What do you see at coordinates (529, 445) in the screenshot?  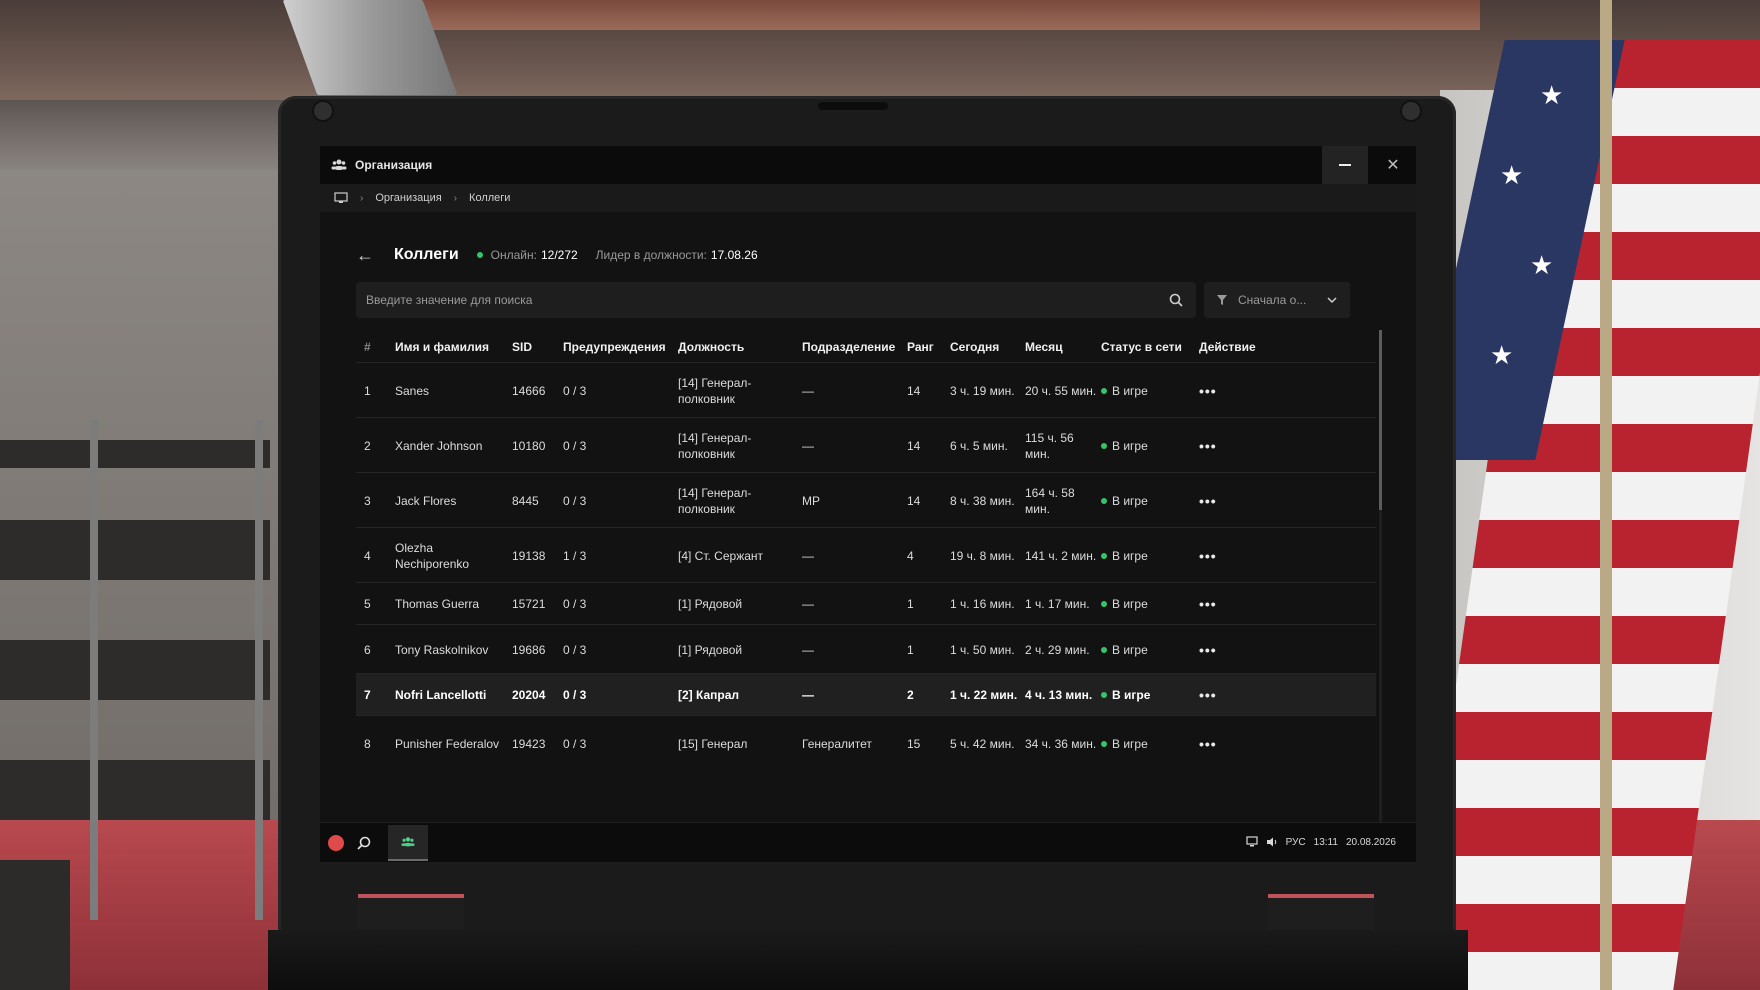 I see `cell-sid: 10180` at bounding box center [529, 445].